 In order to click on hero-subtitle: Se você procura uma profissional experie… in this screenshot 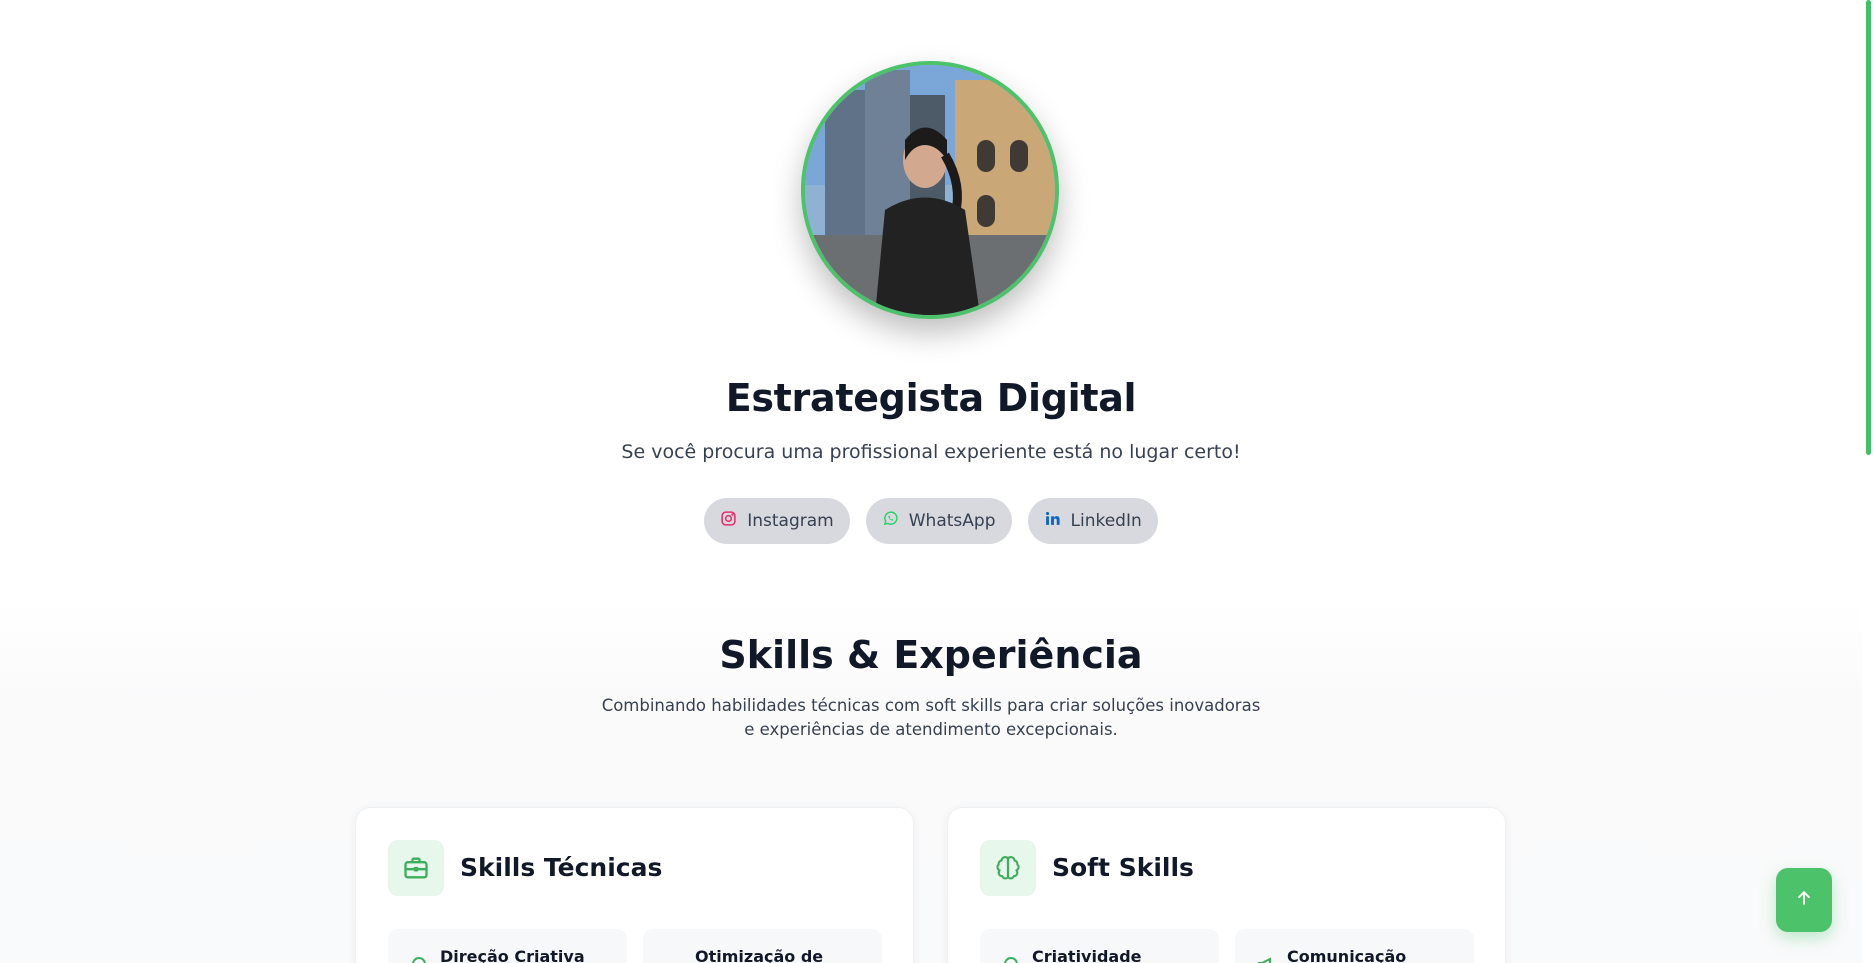, I will do `click(931, 452)`.